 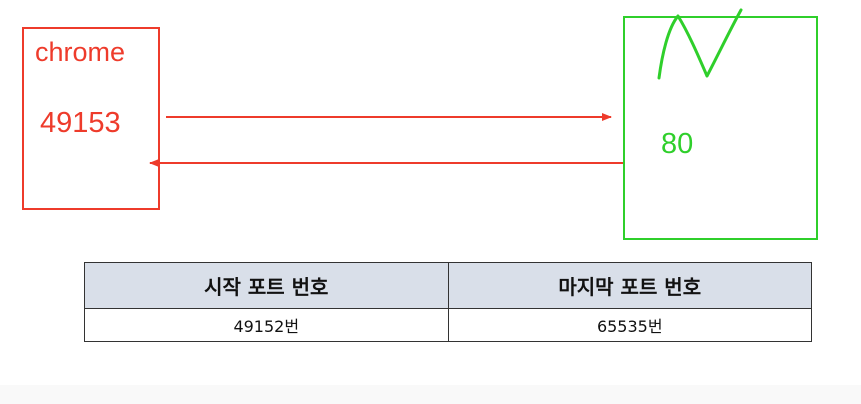 I want to click on start-port-value: 49152번, so click(x=266, y=325).